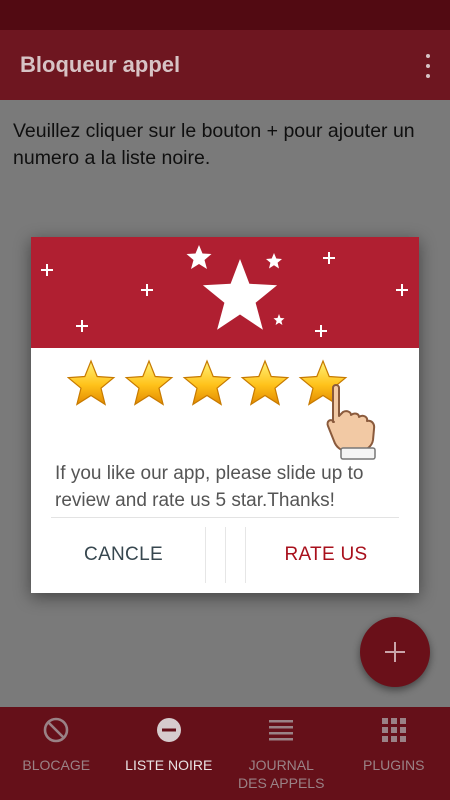 This screenshot has width=450, height=800. Describe the element at coordinates (168, 730) in the screenshot. I see `minus-circle-icon` at that location.